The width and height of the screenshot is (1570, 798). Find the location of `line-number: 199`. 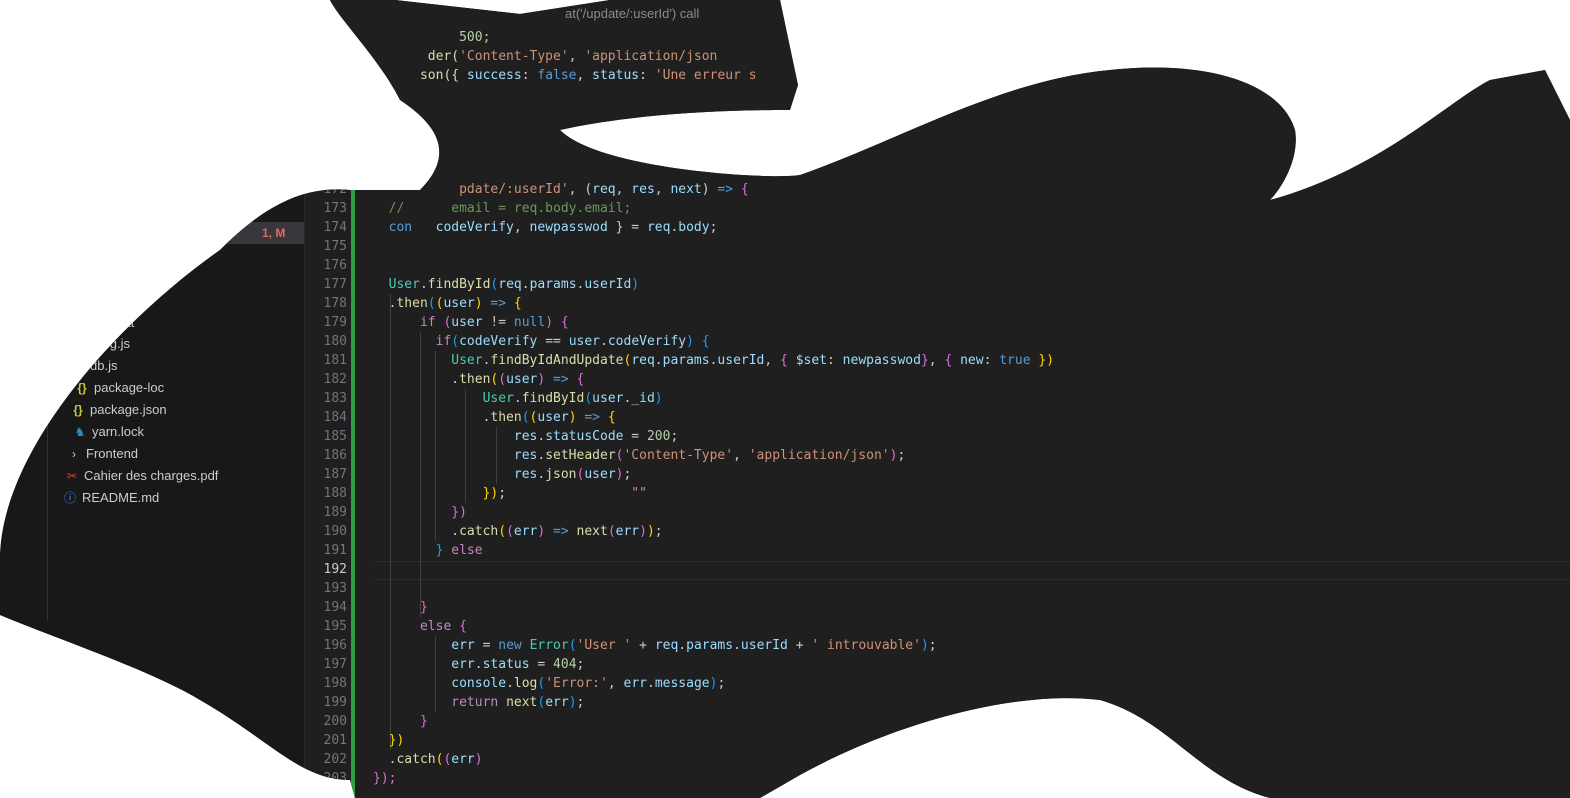

line-number: 199 is located at coordinates (335, 702).